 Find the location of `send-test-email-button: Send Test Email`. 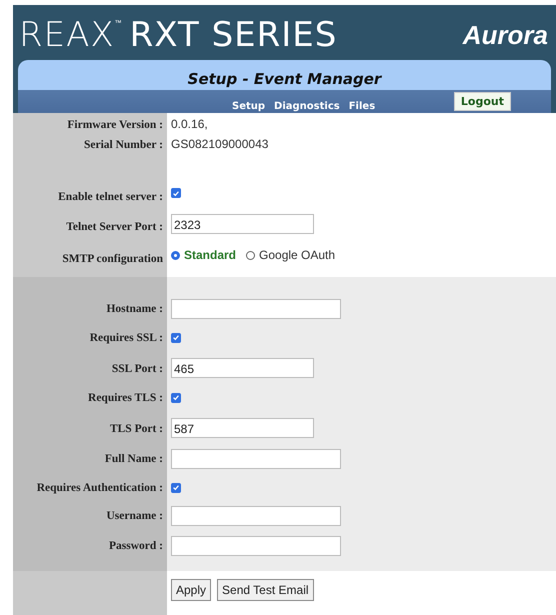

send-test-email-button: Send Test Email is located at coordinates (265, 590).